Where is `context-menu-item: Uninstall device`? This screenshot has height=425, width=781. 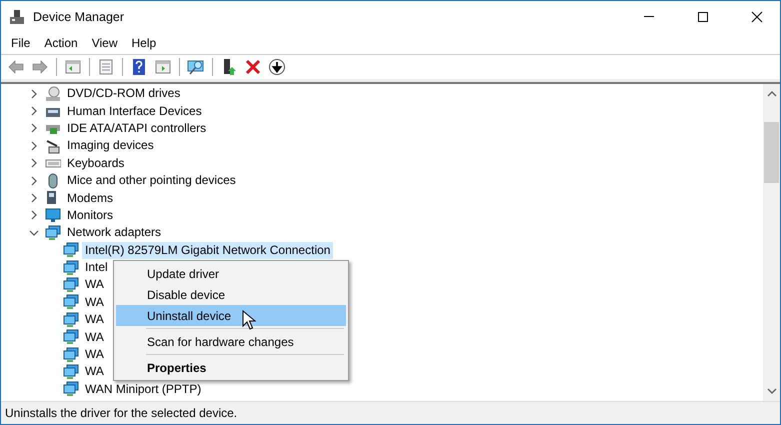
context-menu-item: Uninstall device is located at coordinates (231, 315).